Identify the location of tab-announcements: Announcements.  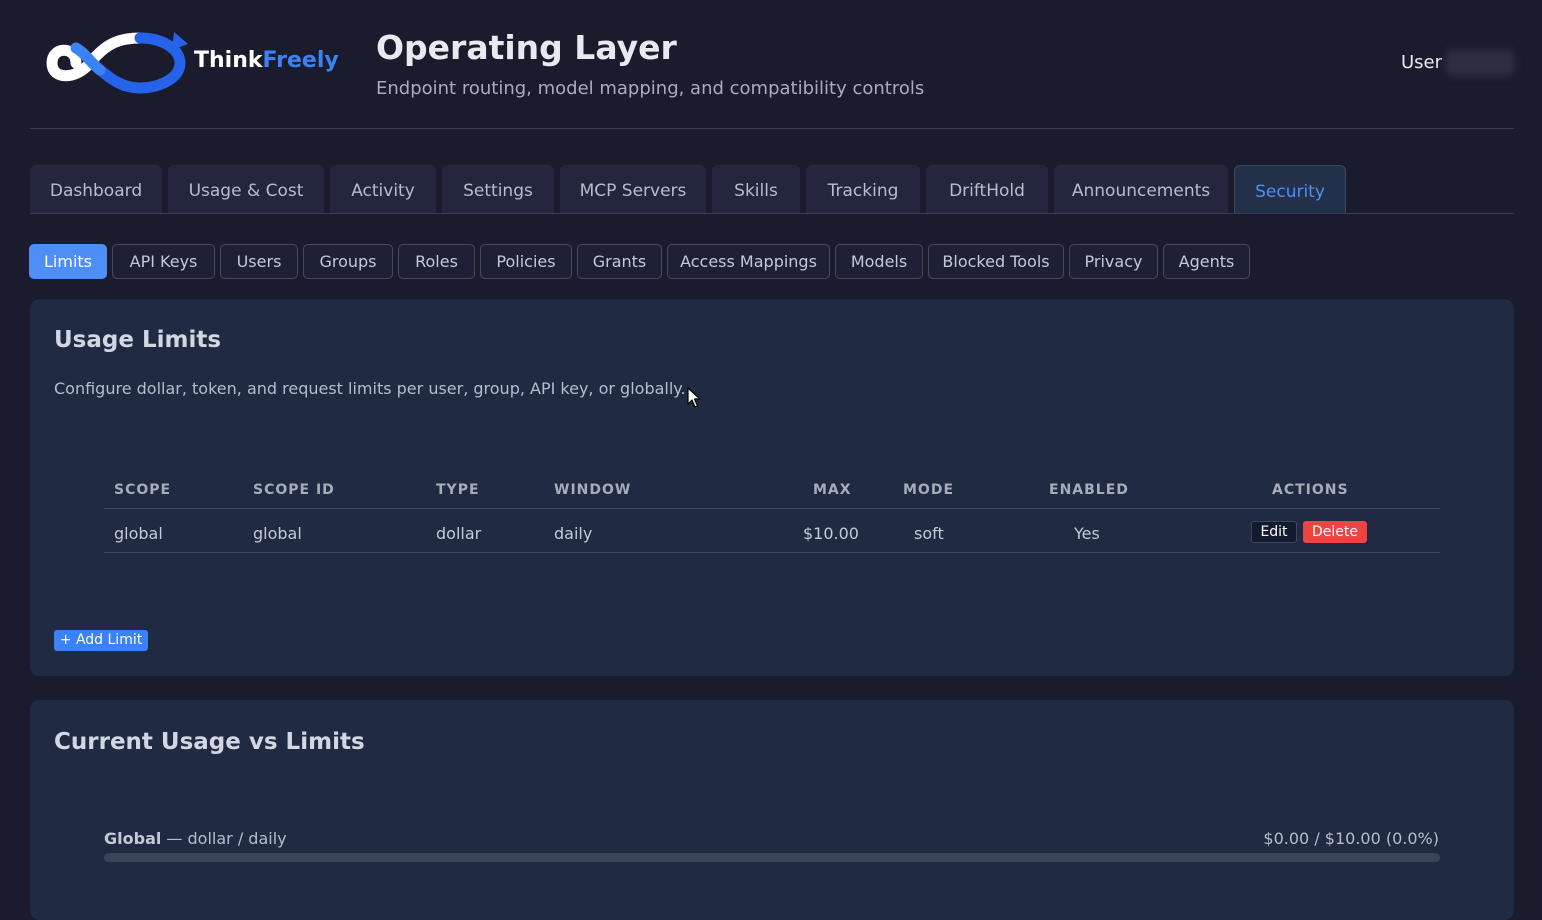
(1141, 189).